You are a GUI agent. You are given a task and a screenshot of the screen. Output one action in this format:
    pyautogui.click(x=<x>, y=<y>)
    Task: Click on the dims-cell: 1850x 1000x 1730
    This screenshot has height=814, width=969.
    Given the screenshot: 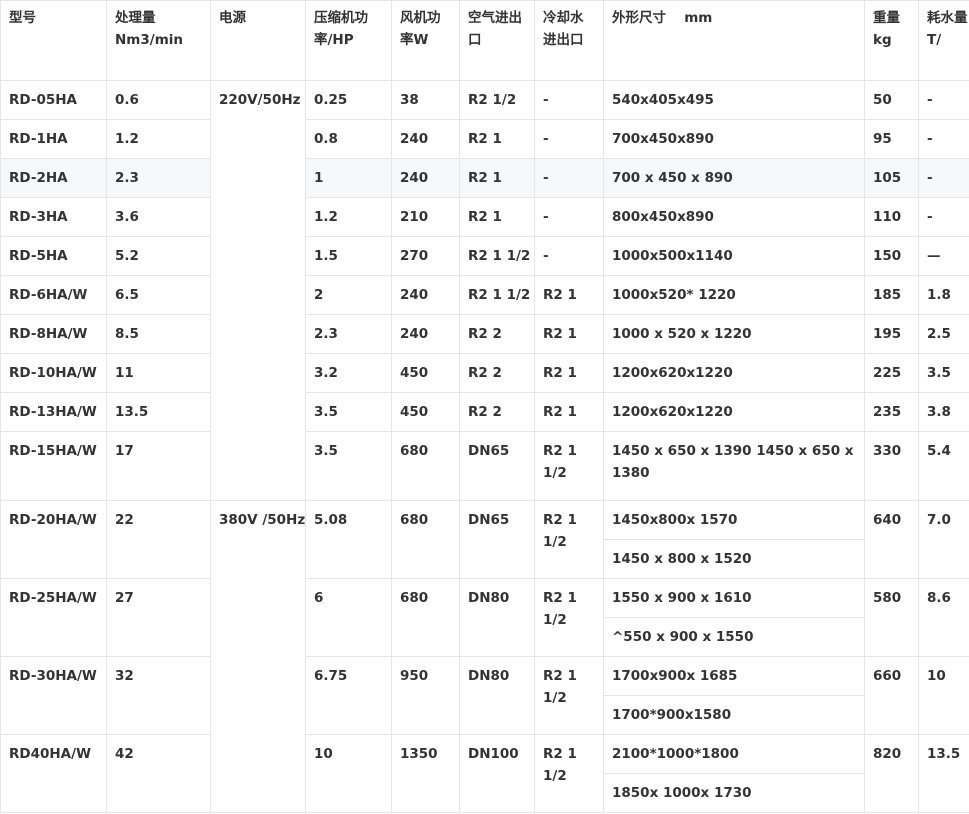 What is the action you would take?
    pyautogui.click(x=734, y=793)
    